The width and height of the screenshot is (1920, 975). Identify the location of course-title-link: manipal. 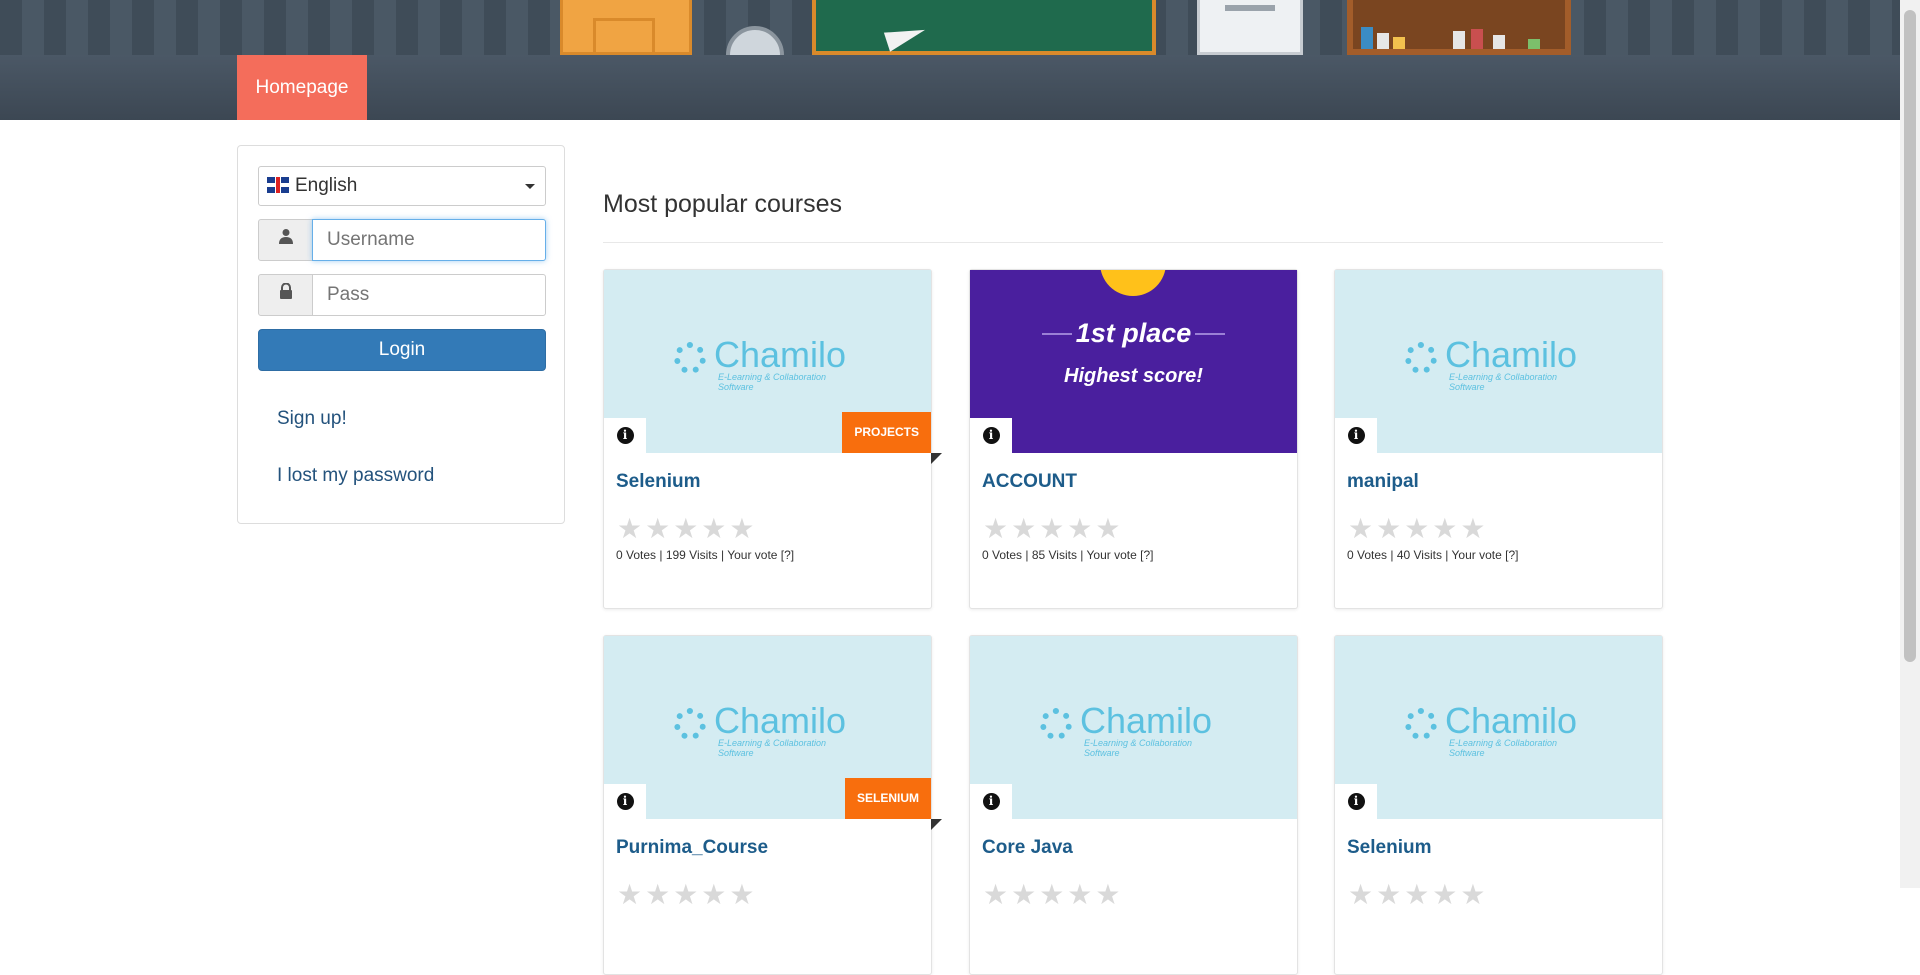
(1383, 482).